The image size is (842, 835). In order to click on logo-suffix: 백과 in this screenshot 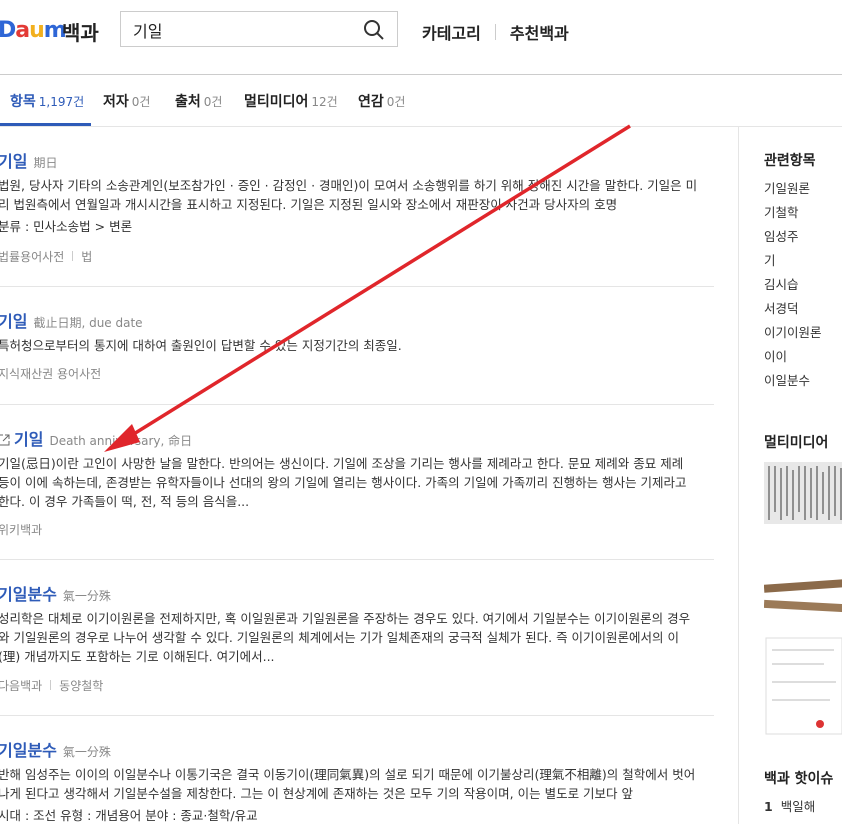, I will do `click(80, 31)`.